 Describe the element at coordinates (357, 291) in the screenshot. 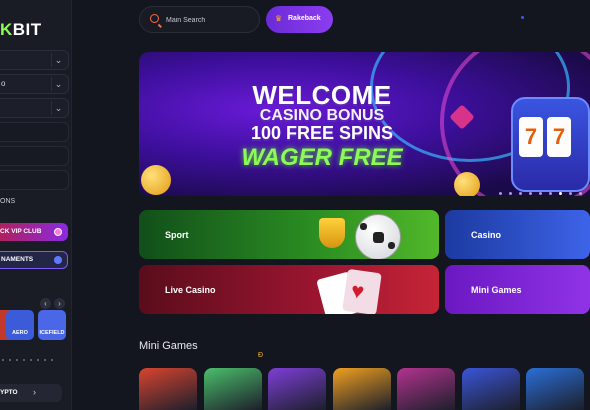

I see `heart-icon: ♥` at that location.